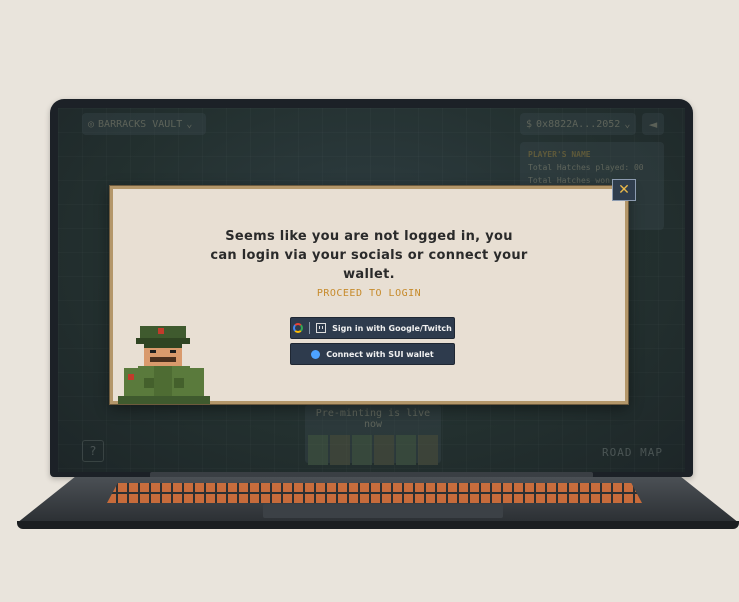  I want to click on sui-button-label: Connect with SUI wallet, so click(380, 354).